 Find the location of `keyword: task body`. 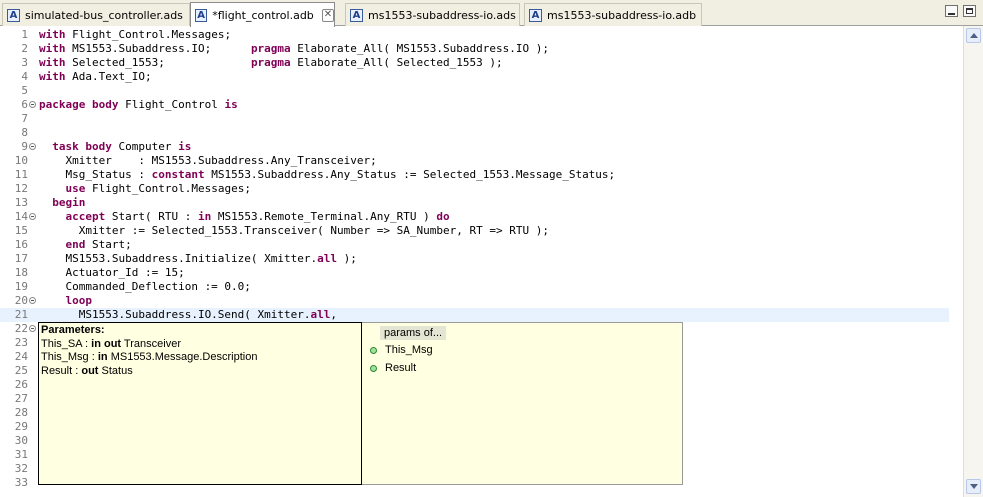

keyword: task body is located at coordinates (82, 146).